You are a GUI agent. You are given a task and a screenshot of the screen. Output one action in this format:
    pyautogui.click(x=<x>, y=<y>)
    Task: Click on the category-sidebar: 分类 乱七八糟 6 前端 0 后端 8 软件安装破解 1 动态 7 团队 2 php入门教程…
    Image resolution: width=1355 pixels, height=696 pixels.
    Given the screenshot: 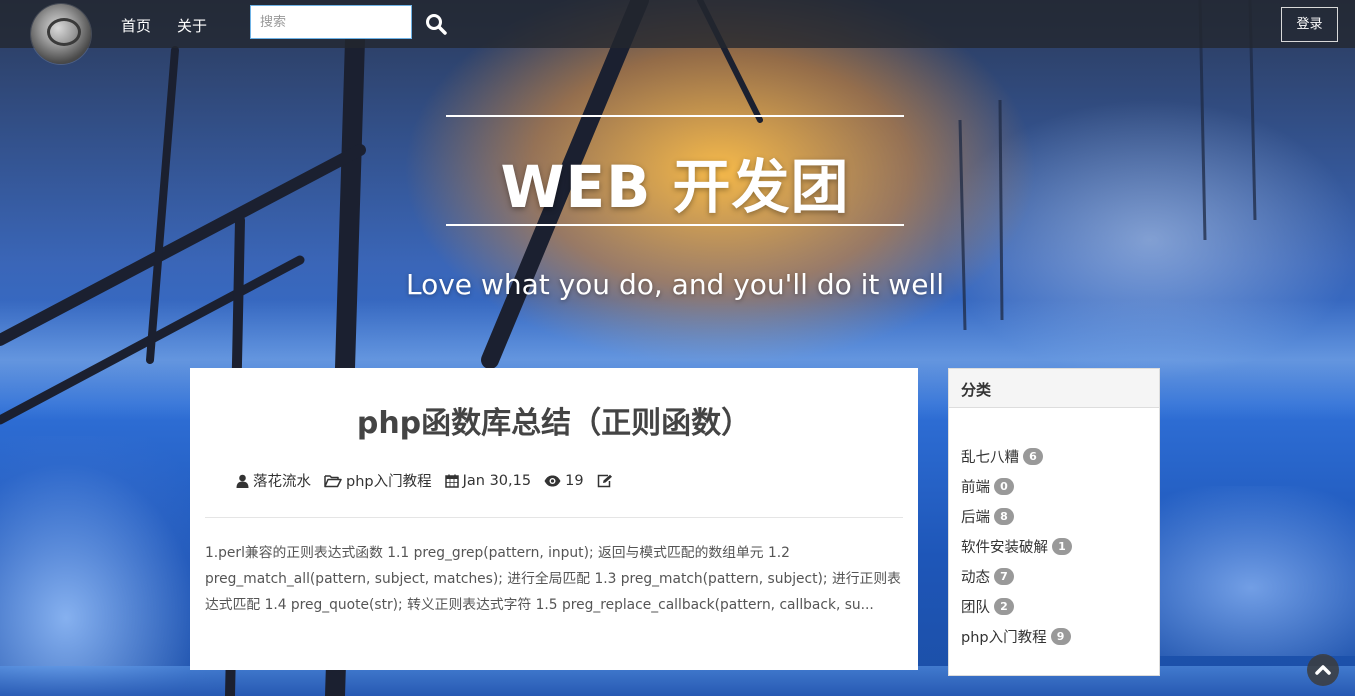 What is the action you would take?
    pyautogui.click(x=1054, y=522)
    